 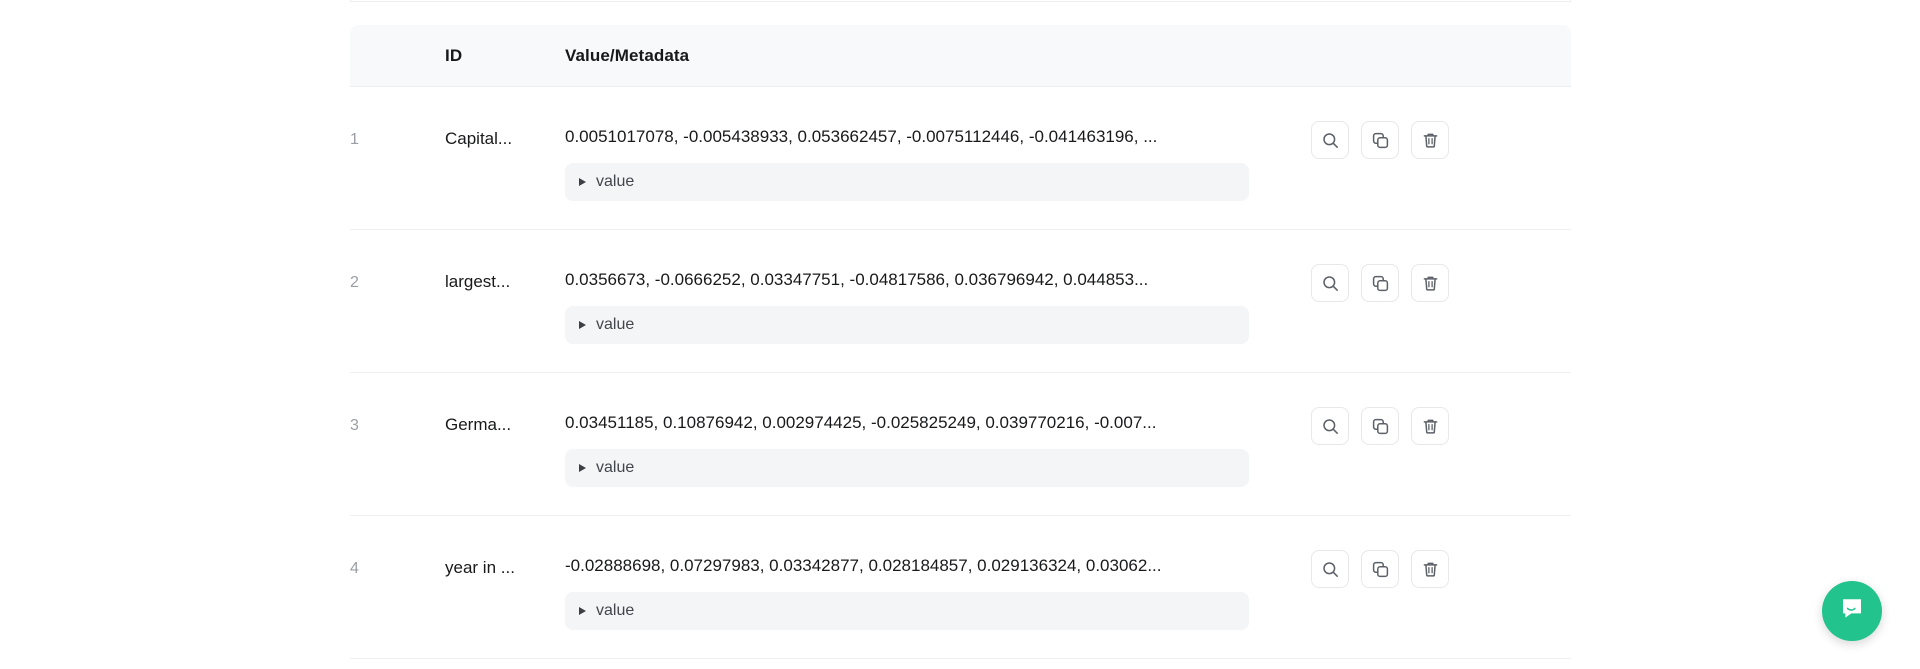 I want to click on card-top-edge, so click(x=960, y=1).